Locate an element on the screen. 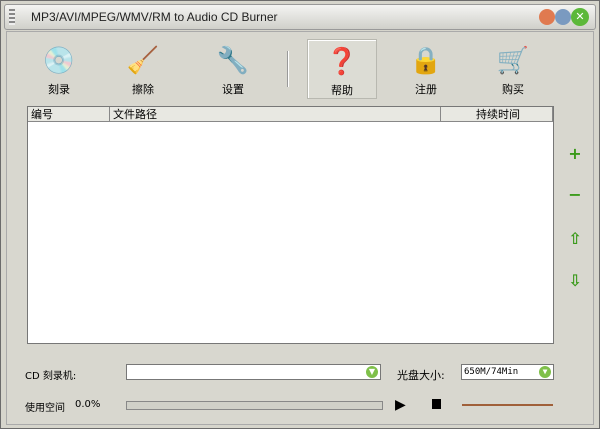 Image resolution: width=600 pixels, height=429 pixels. column-duration: 持续时间 is located at coordinates (497, 114).